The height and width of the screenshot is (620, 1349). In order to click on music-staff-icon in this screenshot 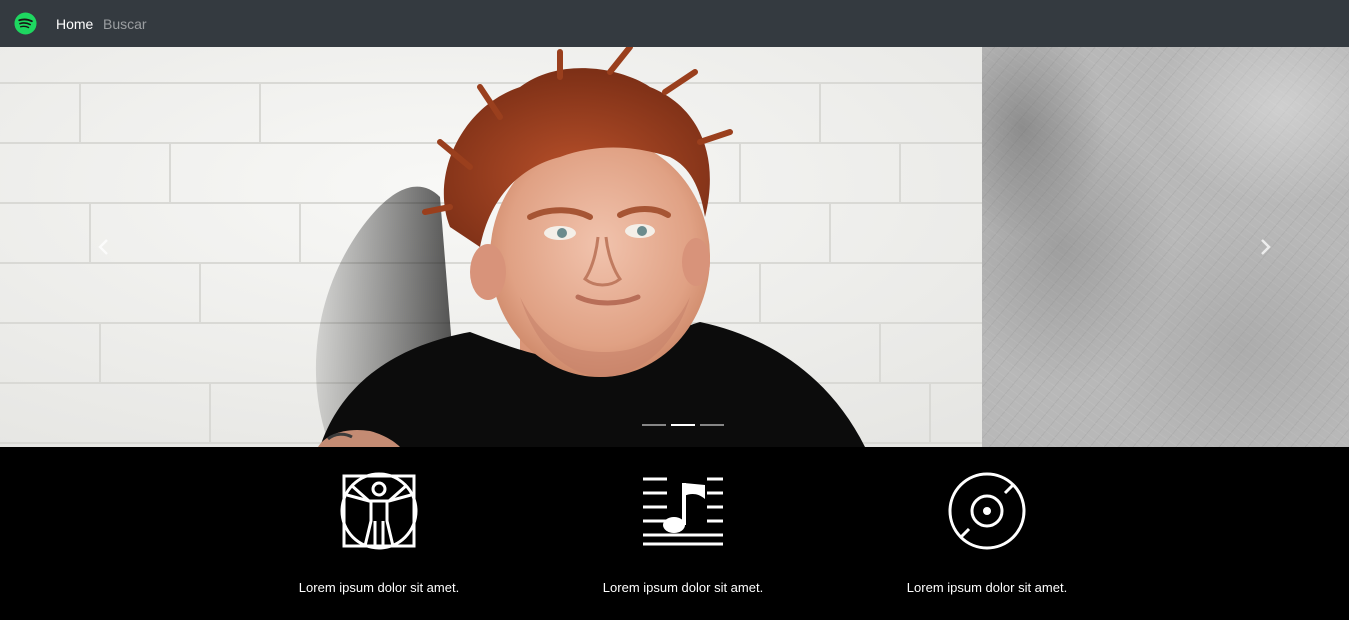, I will do `click(683, 511)`.